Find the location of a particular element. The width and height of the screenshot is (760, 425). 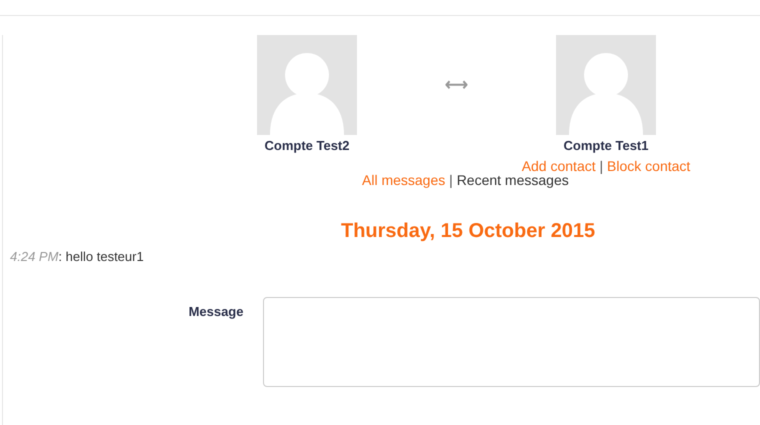

date-heading: Thursday, 15 October 2015 is located at coordinates (468, 231).